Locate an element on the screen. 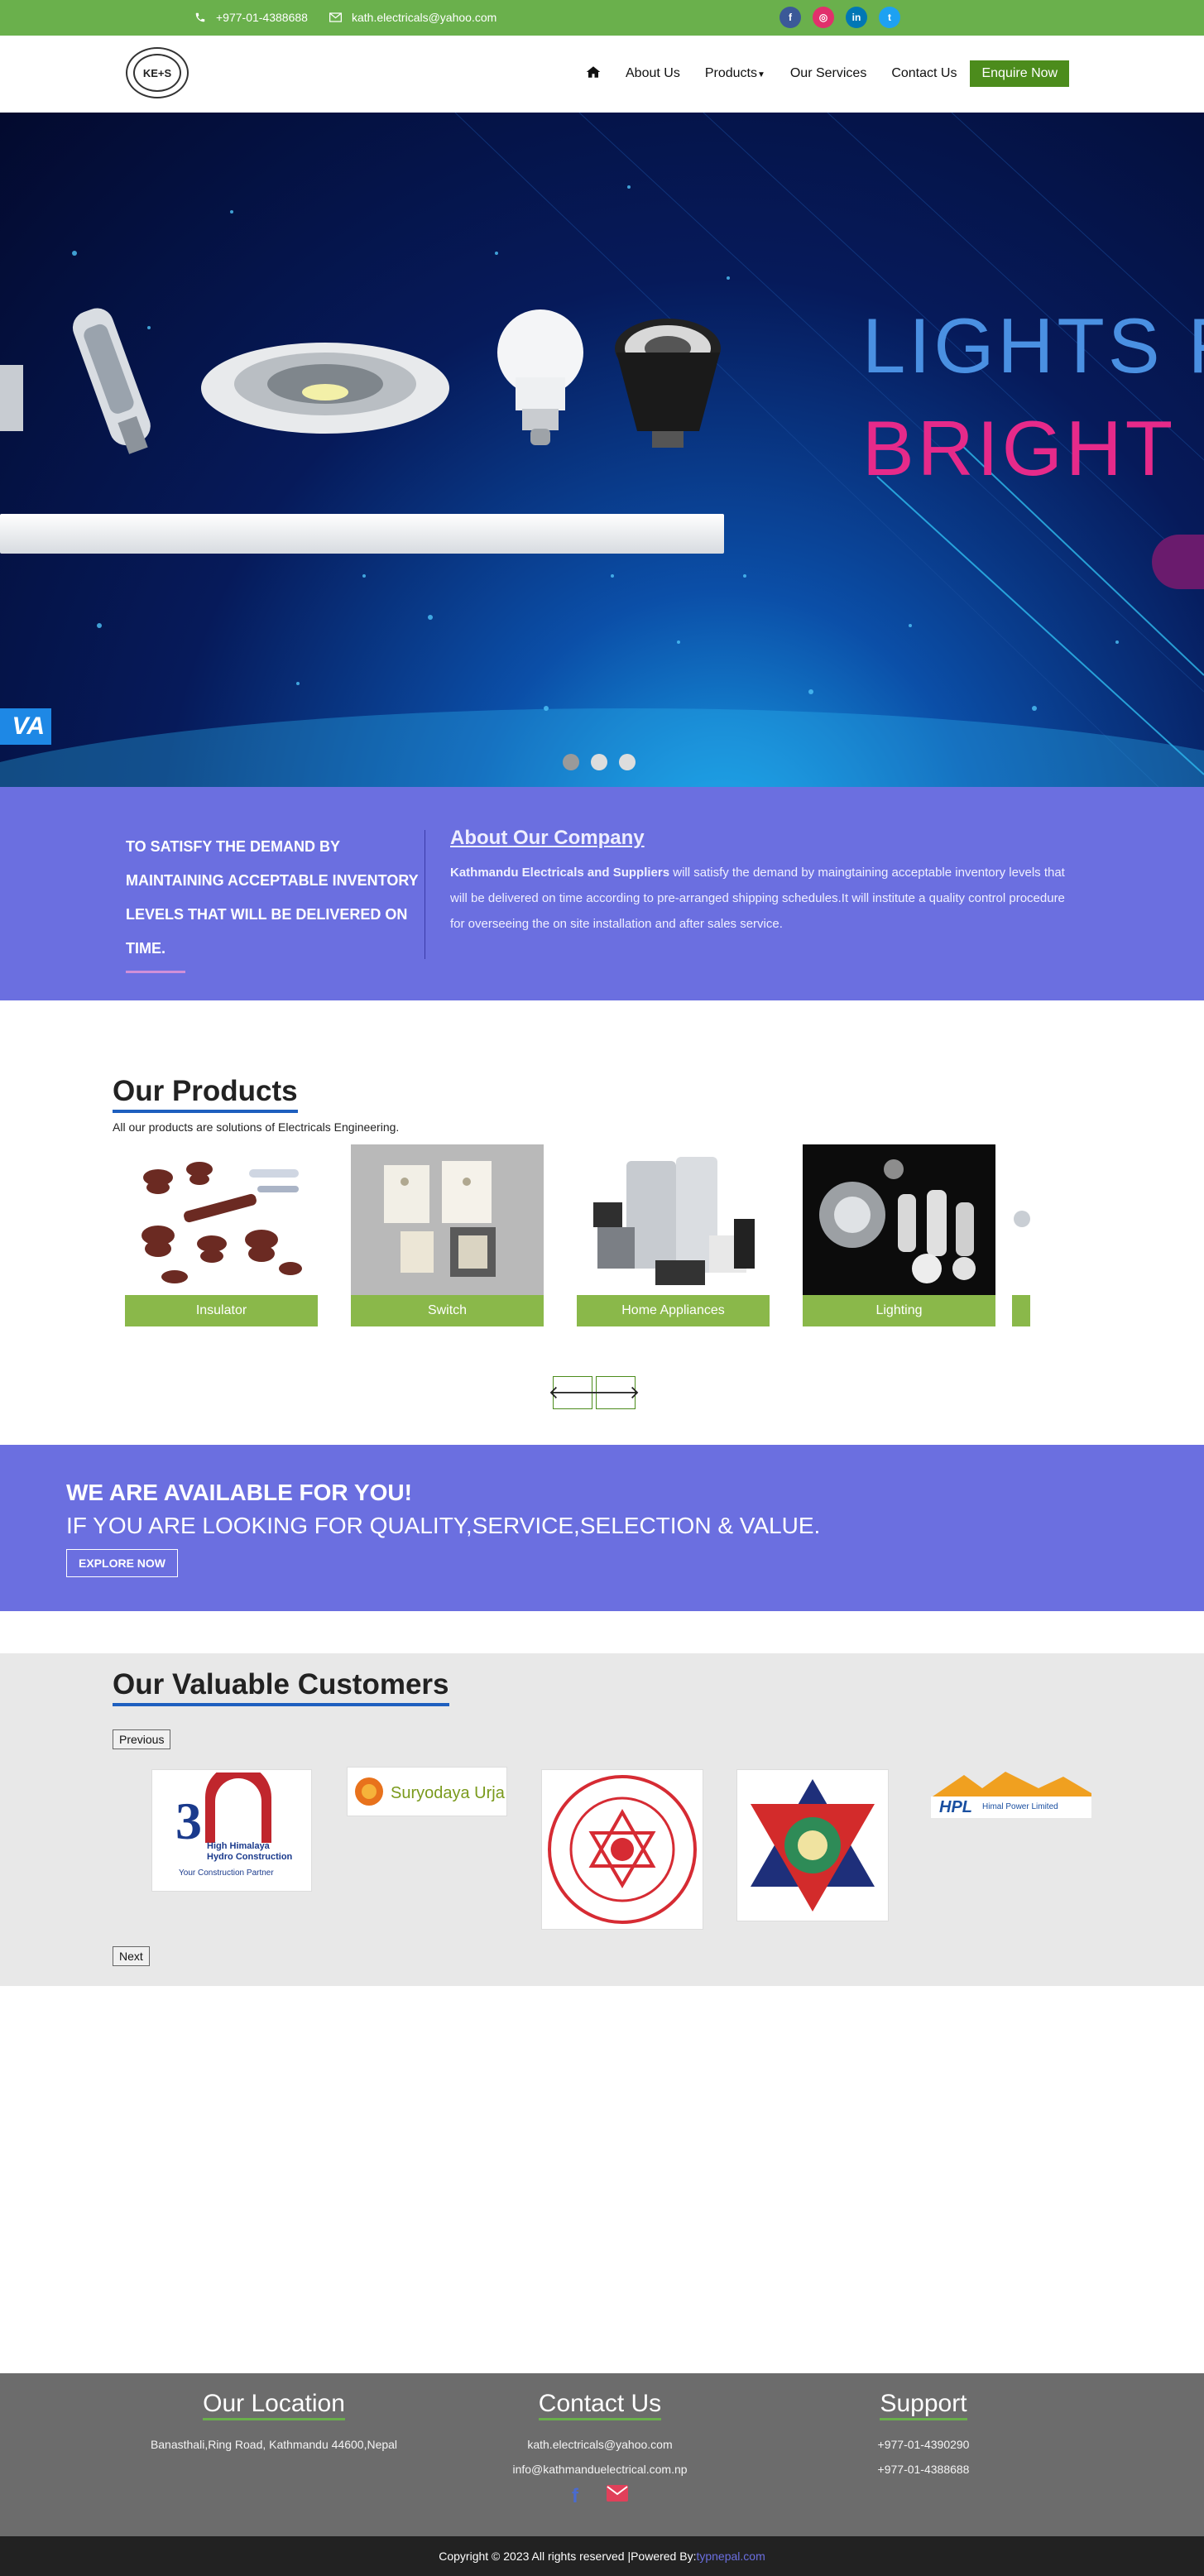  carousel-arrows: 🡐 🡒 is located at coordinates (594, 1393).